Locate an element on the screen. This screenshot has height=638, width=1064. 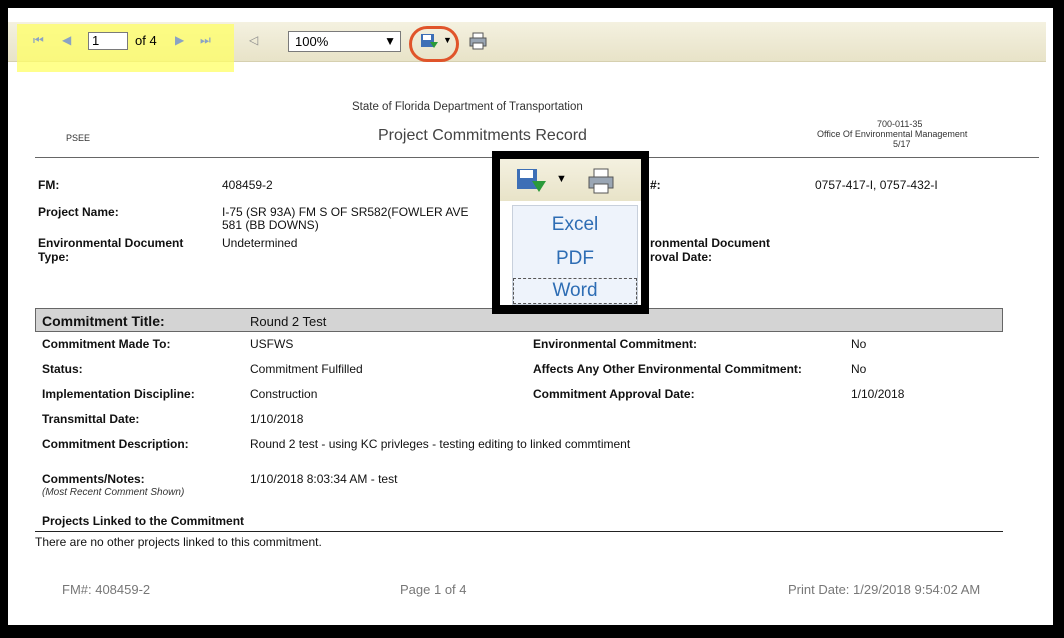
prev-page-icon: ◀ is located at coordinates (66, 40).